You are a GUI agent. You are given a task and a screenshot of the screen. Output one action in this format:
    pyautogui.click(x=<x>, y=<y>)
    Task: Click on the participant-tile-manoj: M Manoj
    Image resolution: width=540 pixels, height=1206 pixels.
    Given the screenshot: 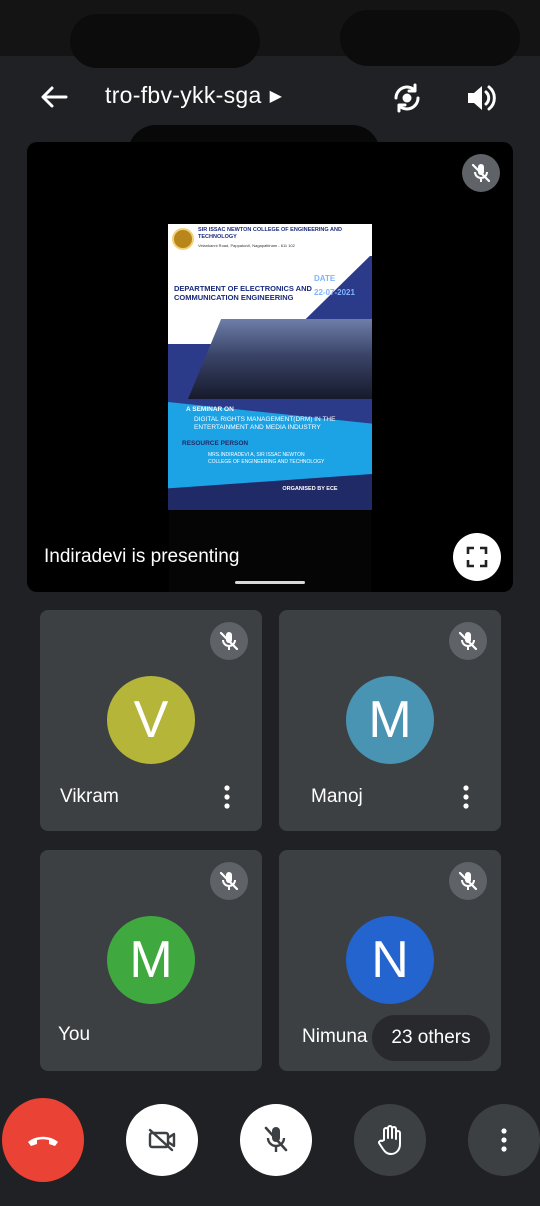 What is the action you would take?
    pyautogui.click(x=390, y=720)
    